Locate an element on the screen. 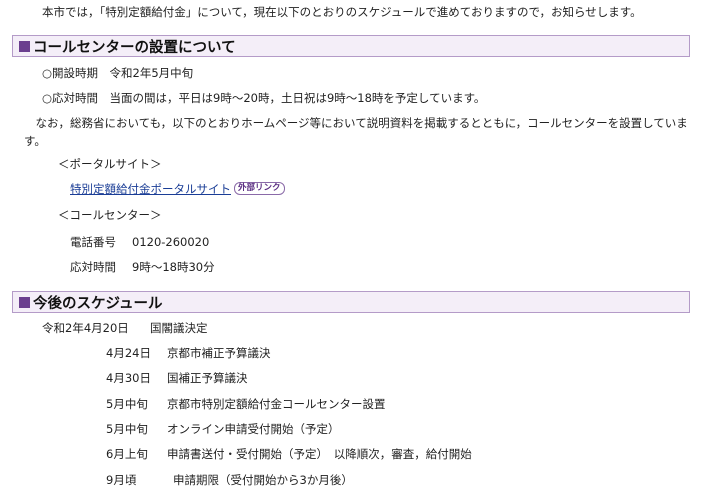 The width and height of the screenshot is (705, 492). schedule-first-row: 令和2年4月20日 国閣議決定 is located at coordinates (125, 328).